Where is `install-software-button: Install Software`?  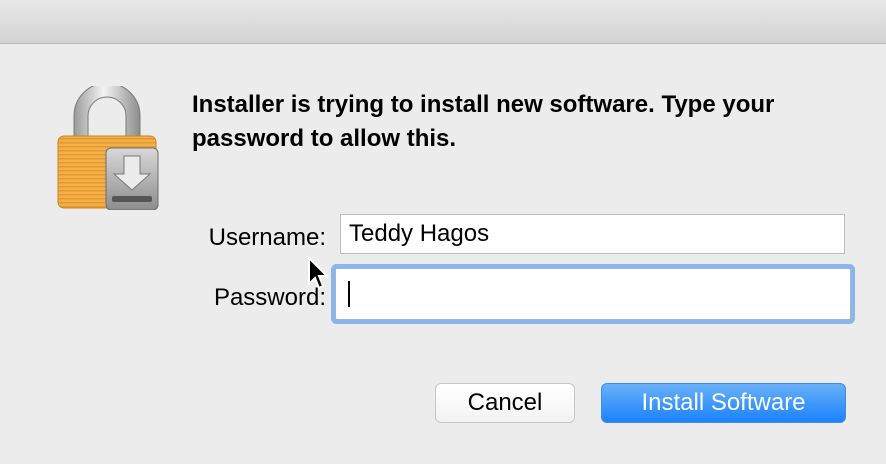 install-software-button: Install Software is located at coordinates (723, 403).